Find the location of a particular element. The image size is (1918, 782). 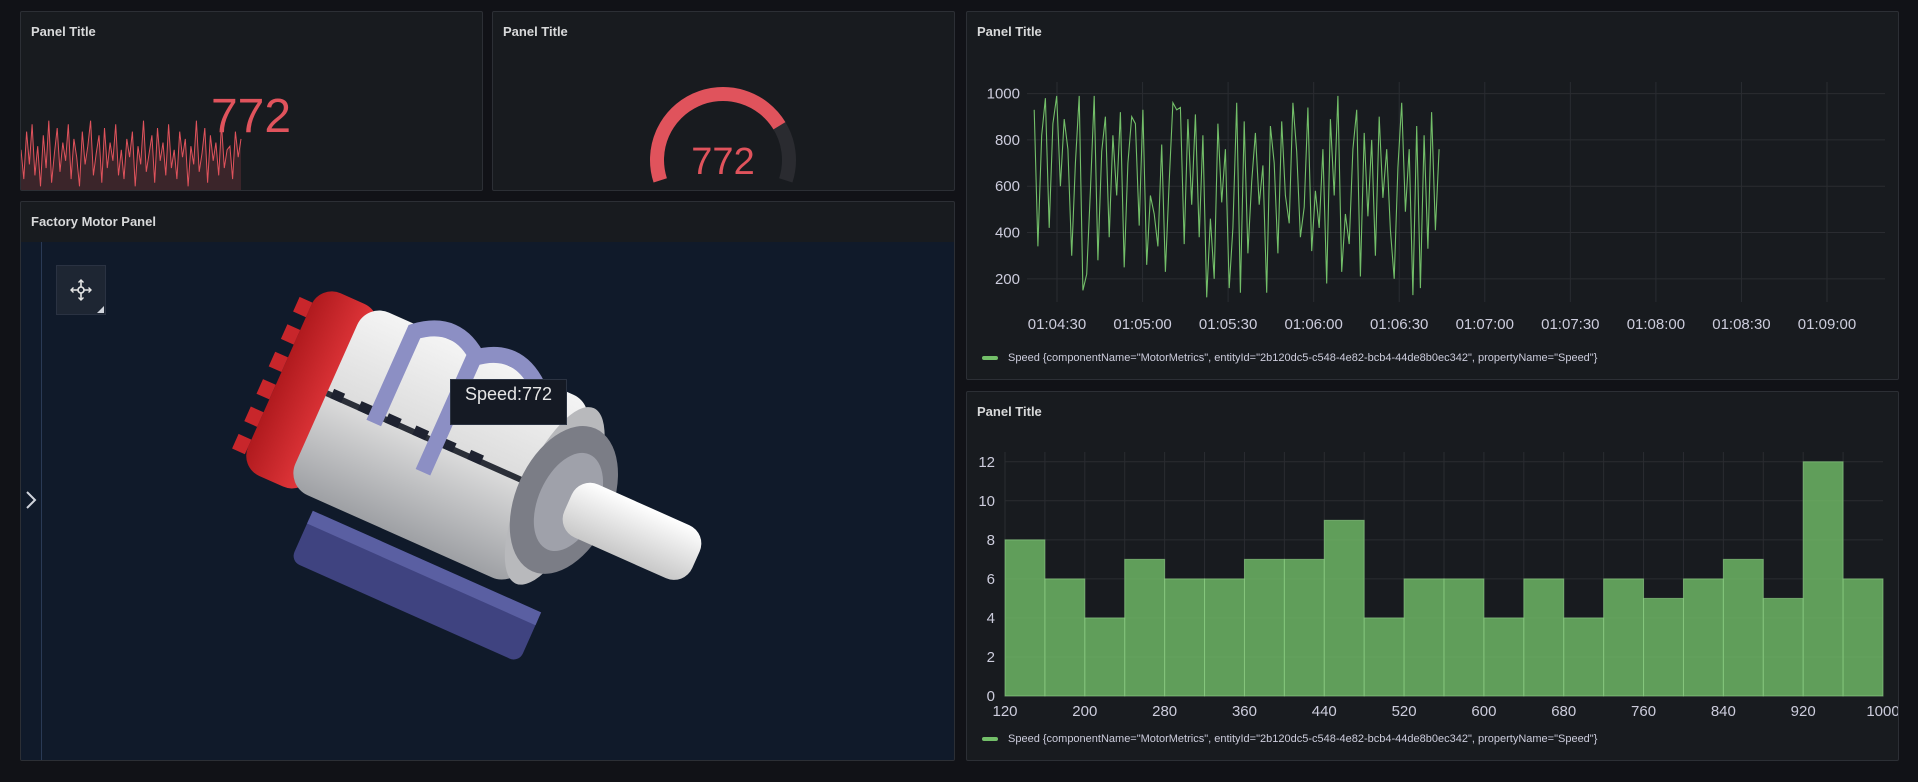

x-tick-label: 600 is located at coordinates (1483, 711).